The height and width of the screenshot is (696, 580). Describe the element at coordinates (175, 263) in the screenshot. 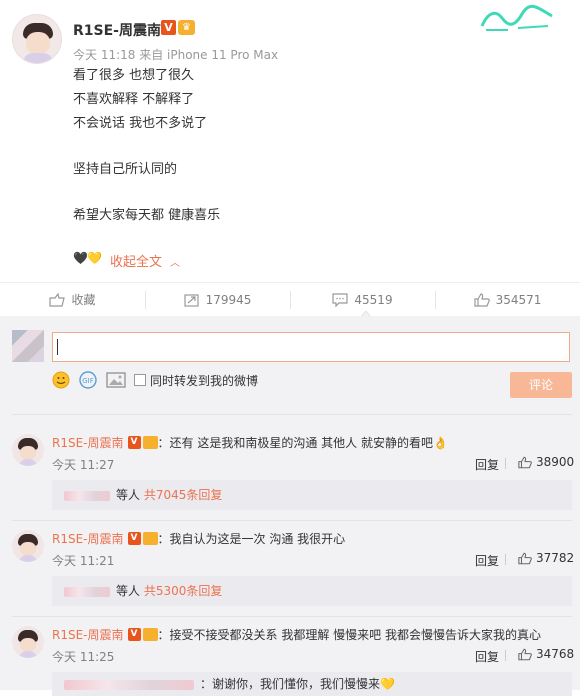

I see `chevron-up-icon: ︿` at that location.